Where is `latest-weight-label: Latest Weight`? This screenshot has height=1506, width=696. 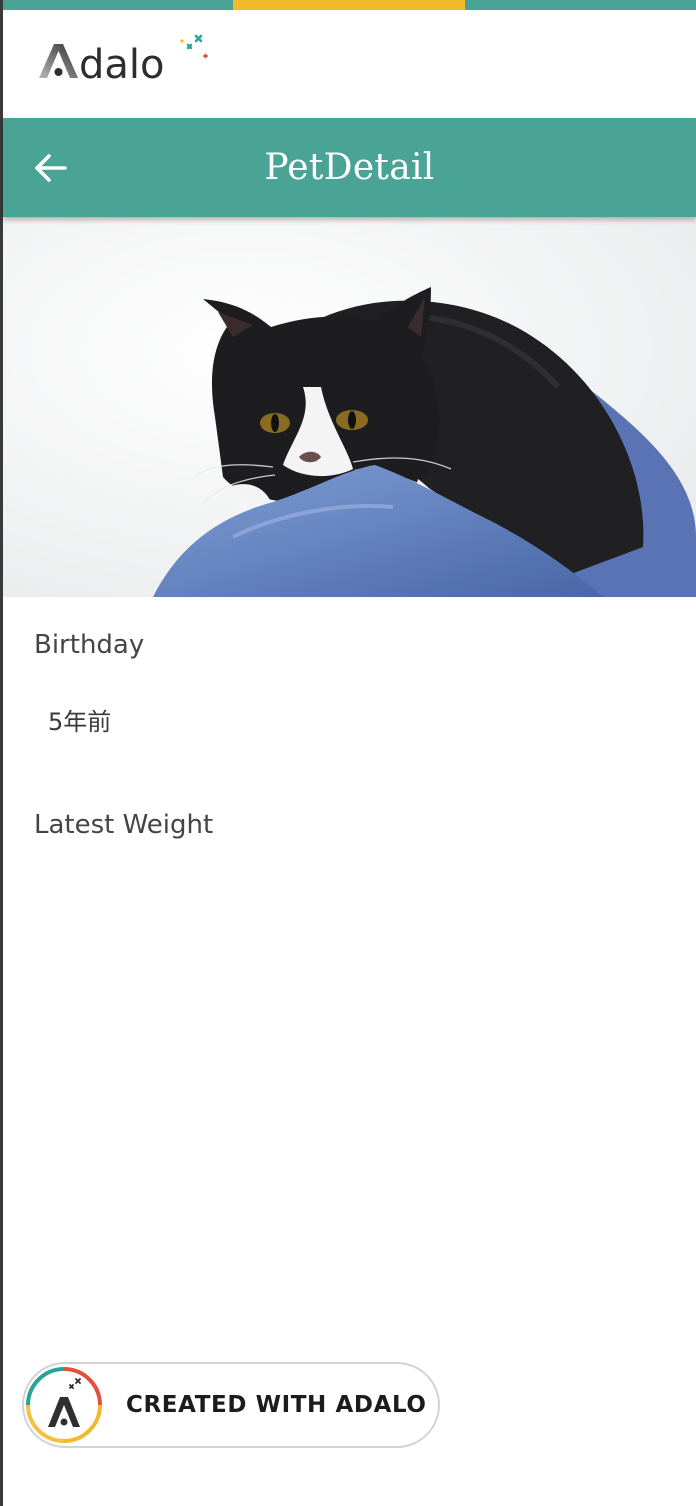
latest-weight-label: Latest Weight is located at coordinates (124, 825).